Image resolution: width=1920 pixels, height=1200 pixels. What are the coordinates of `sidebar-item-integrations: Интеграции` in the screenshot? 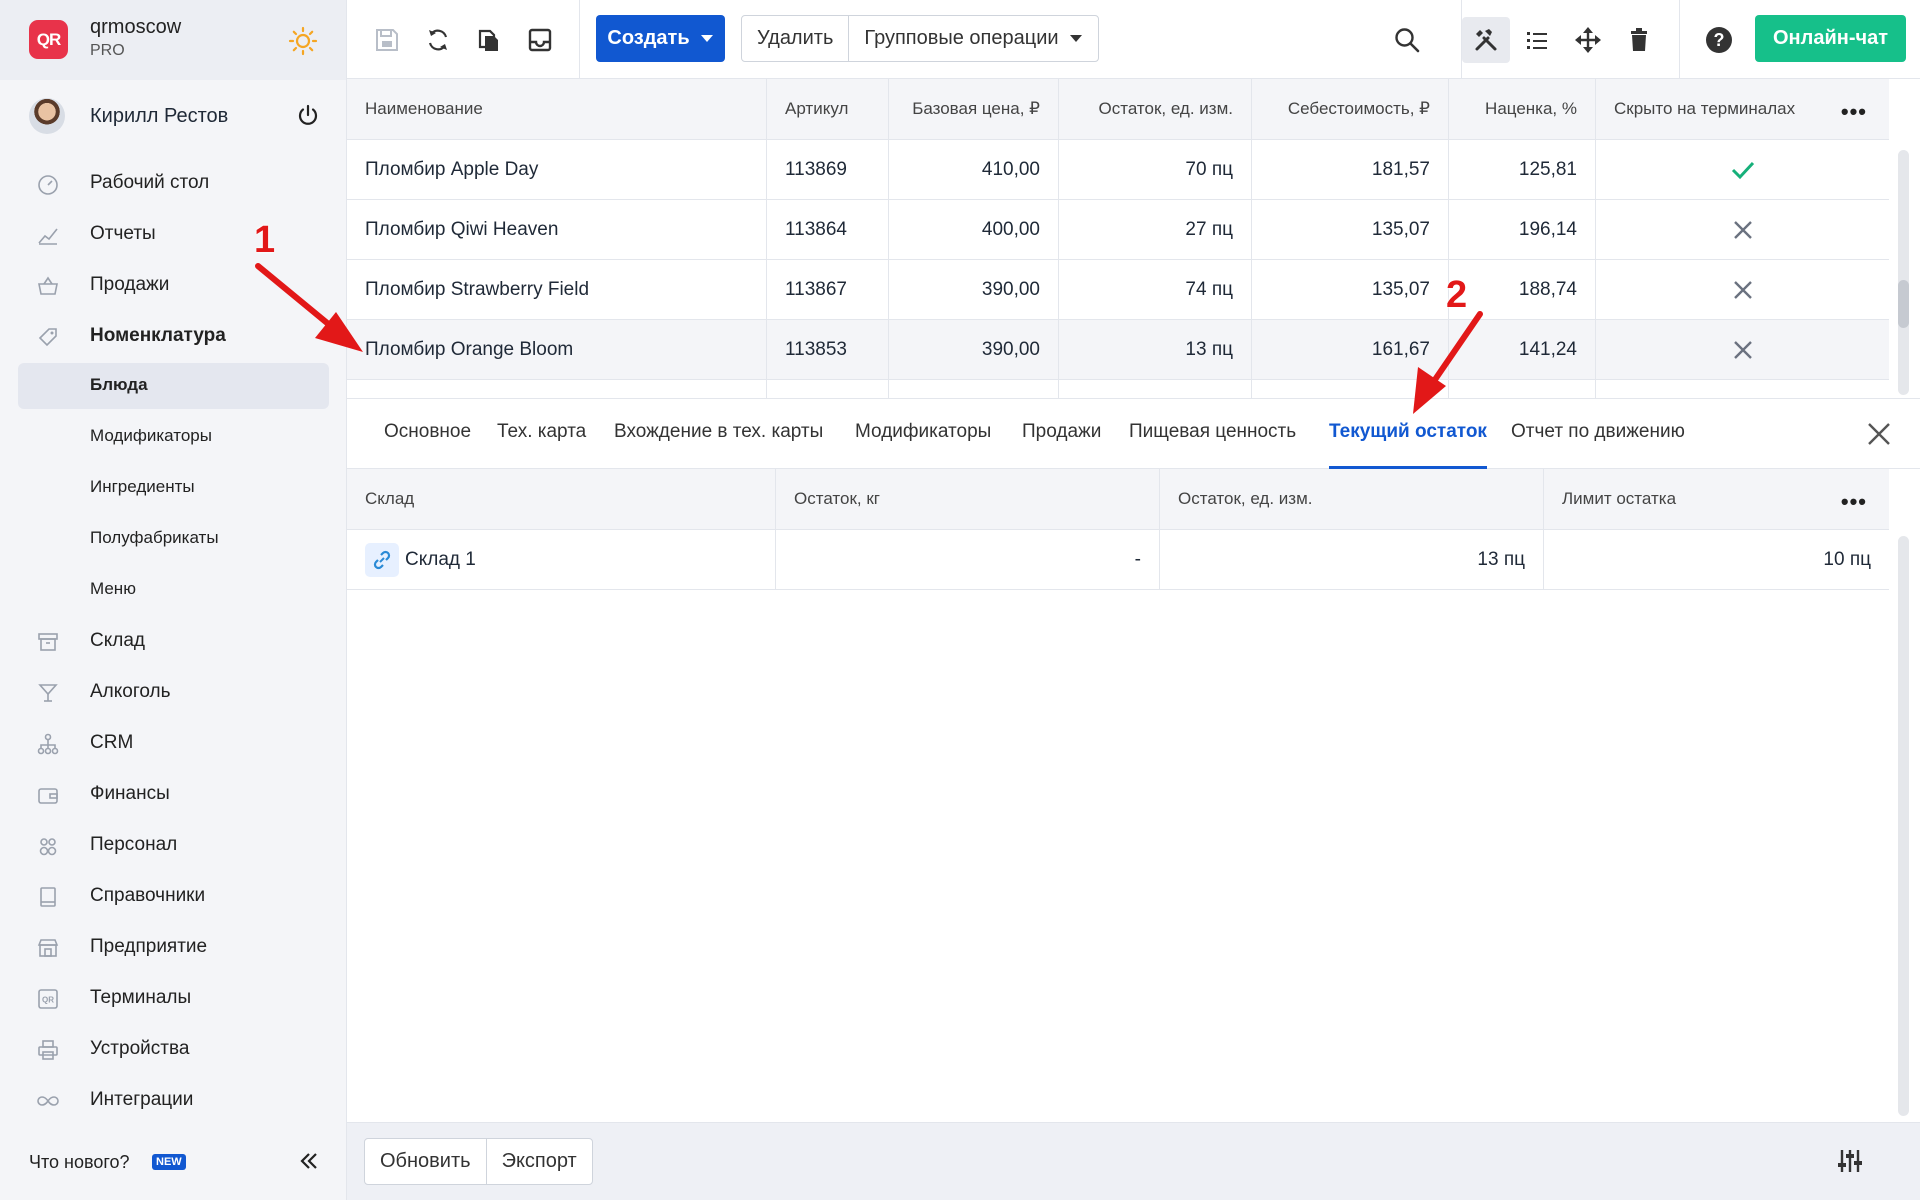 It's located at (173, 1100).